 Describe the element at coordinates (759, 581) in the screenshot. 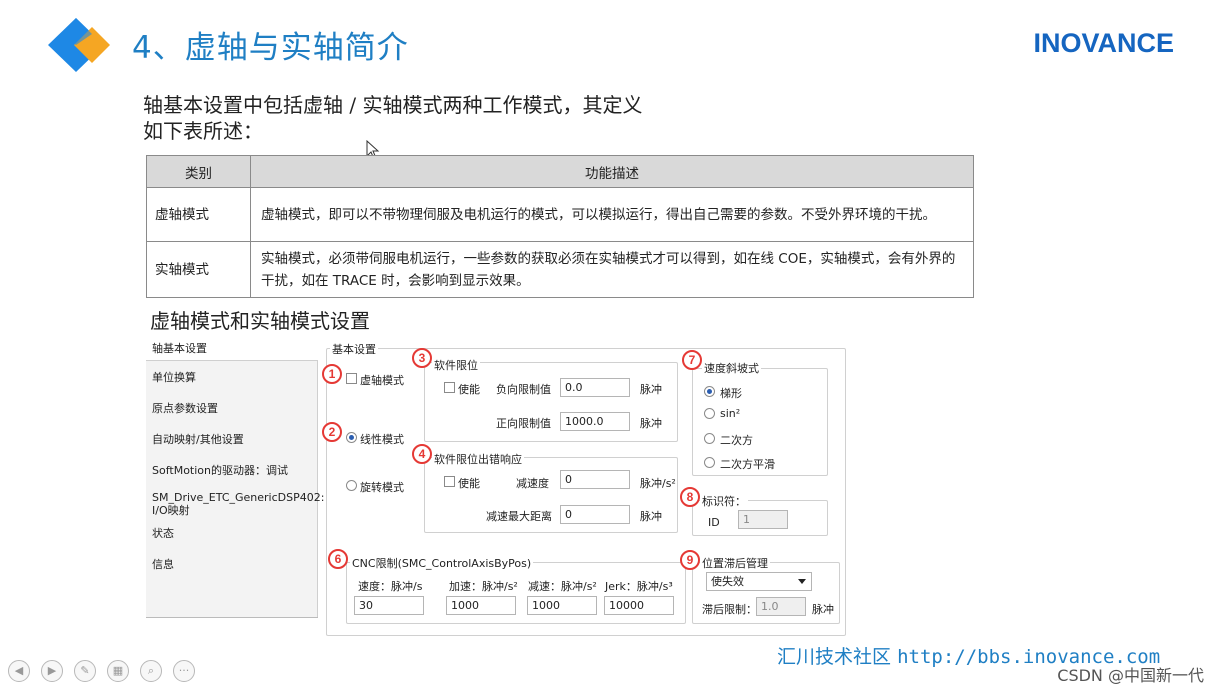

I see `lag-mode-select: 使失效` at that location.